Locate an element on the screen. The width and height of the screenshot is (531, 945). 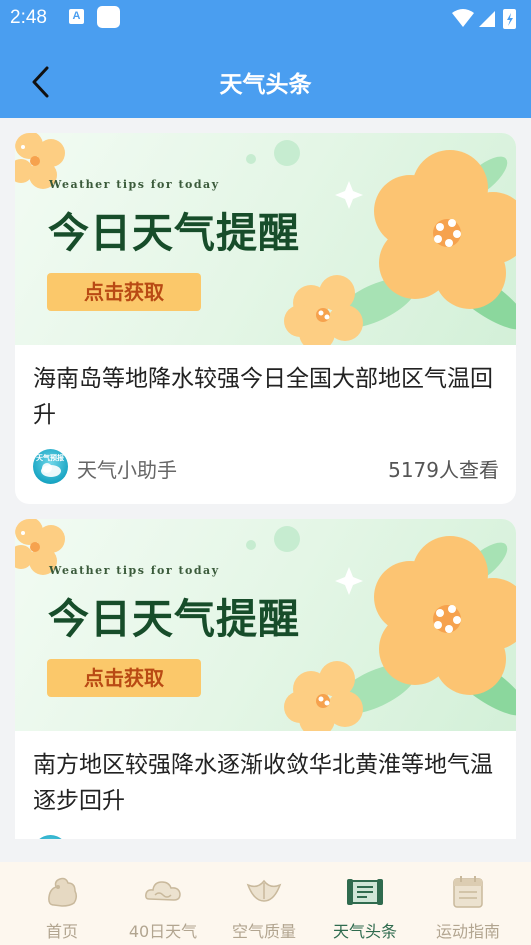
page-title: 天气头条 is located at coordinates (265, 85).